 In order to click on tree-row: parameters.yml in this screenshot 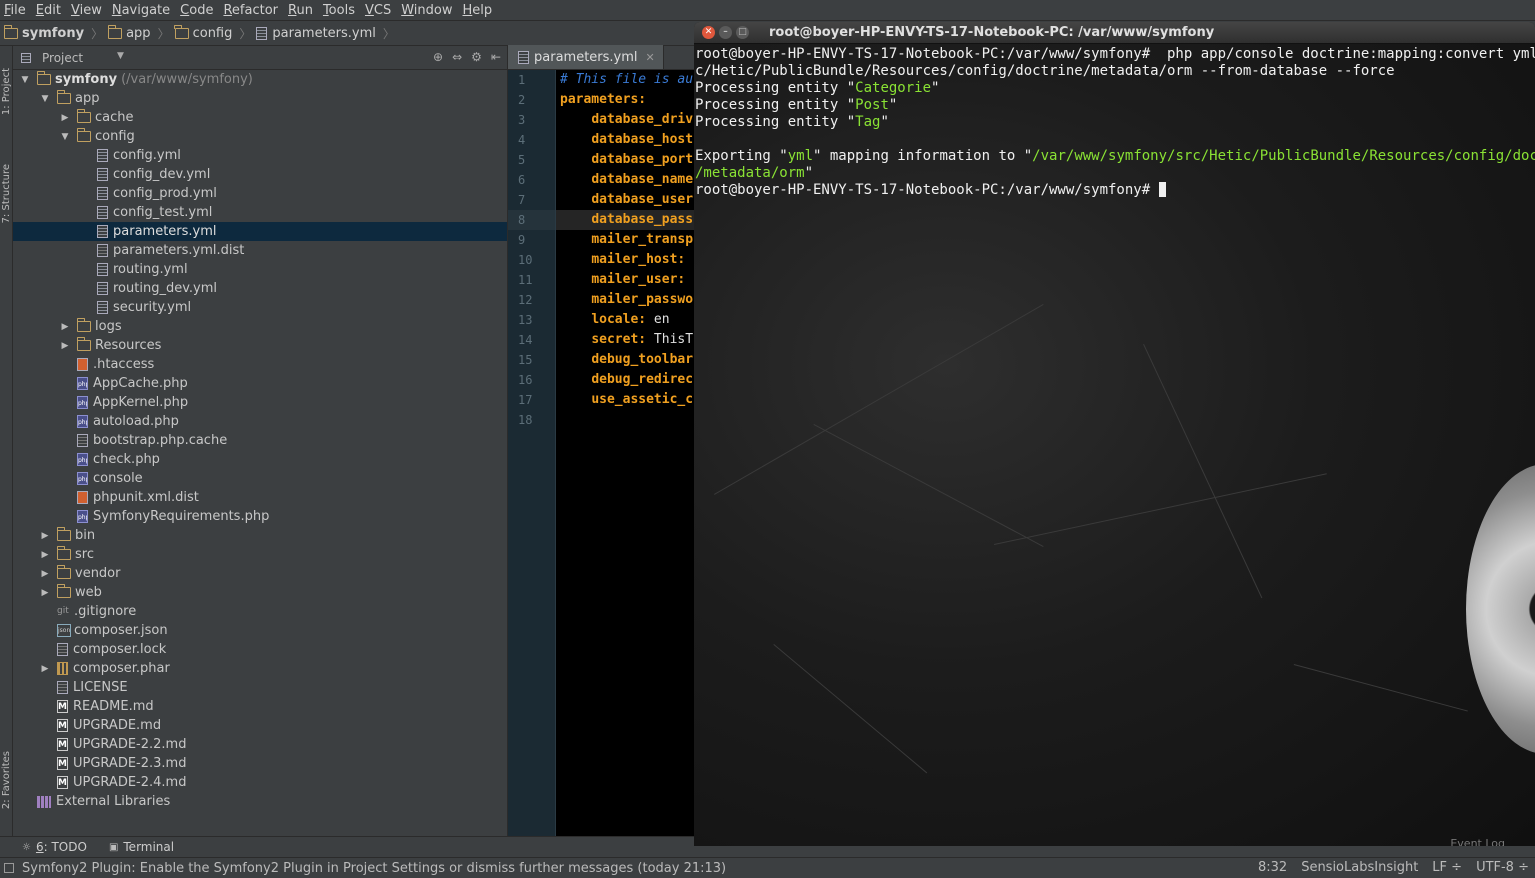, I will do `click(260, 231)`.